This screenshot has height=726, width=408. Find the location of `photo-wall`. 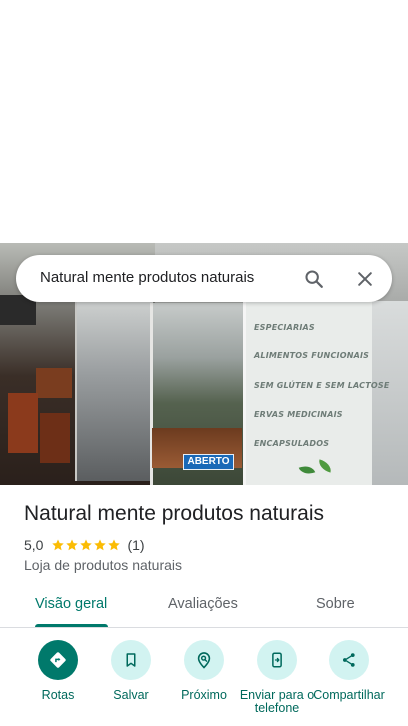

photo-wall is located at coordinates (390, 393).